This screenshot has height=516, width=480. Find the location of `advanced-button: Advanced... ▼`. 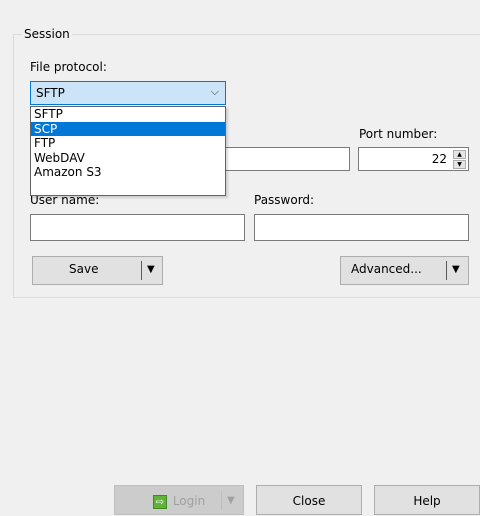

advanced-button: Advanced... ▼ is located at coordinates (404, 270).